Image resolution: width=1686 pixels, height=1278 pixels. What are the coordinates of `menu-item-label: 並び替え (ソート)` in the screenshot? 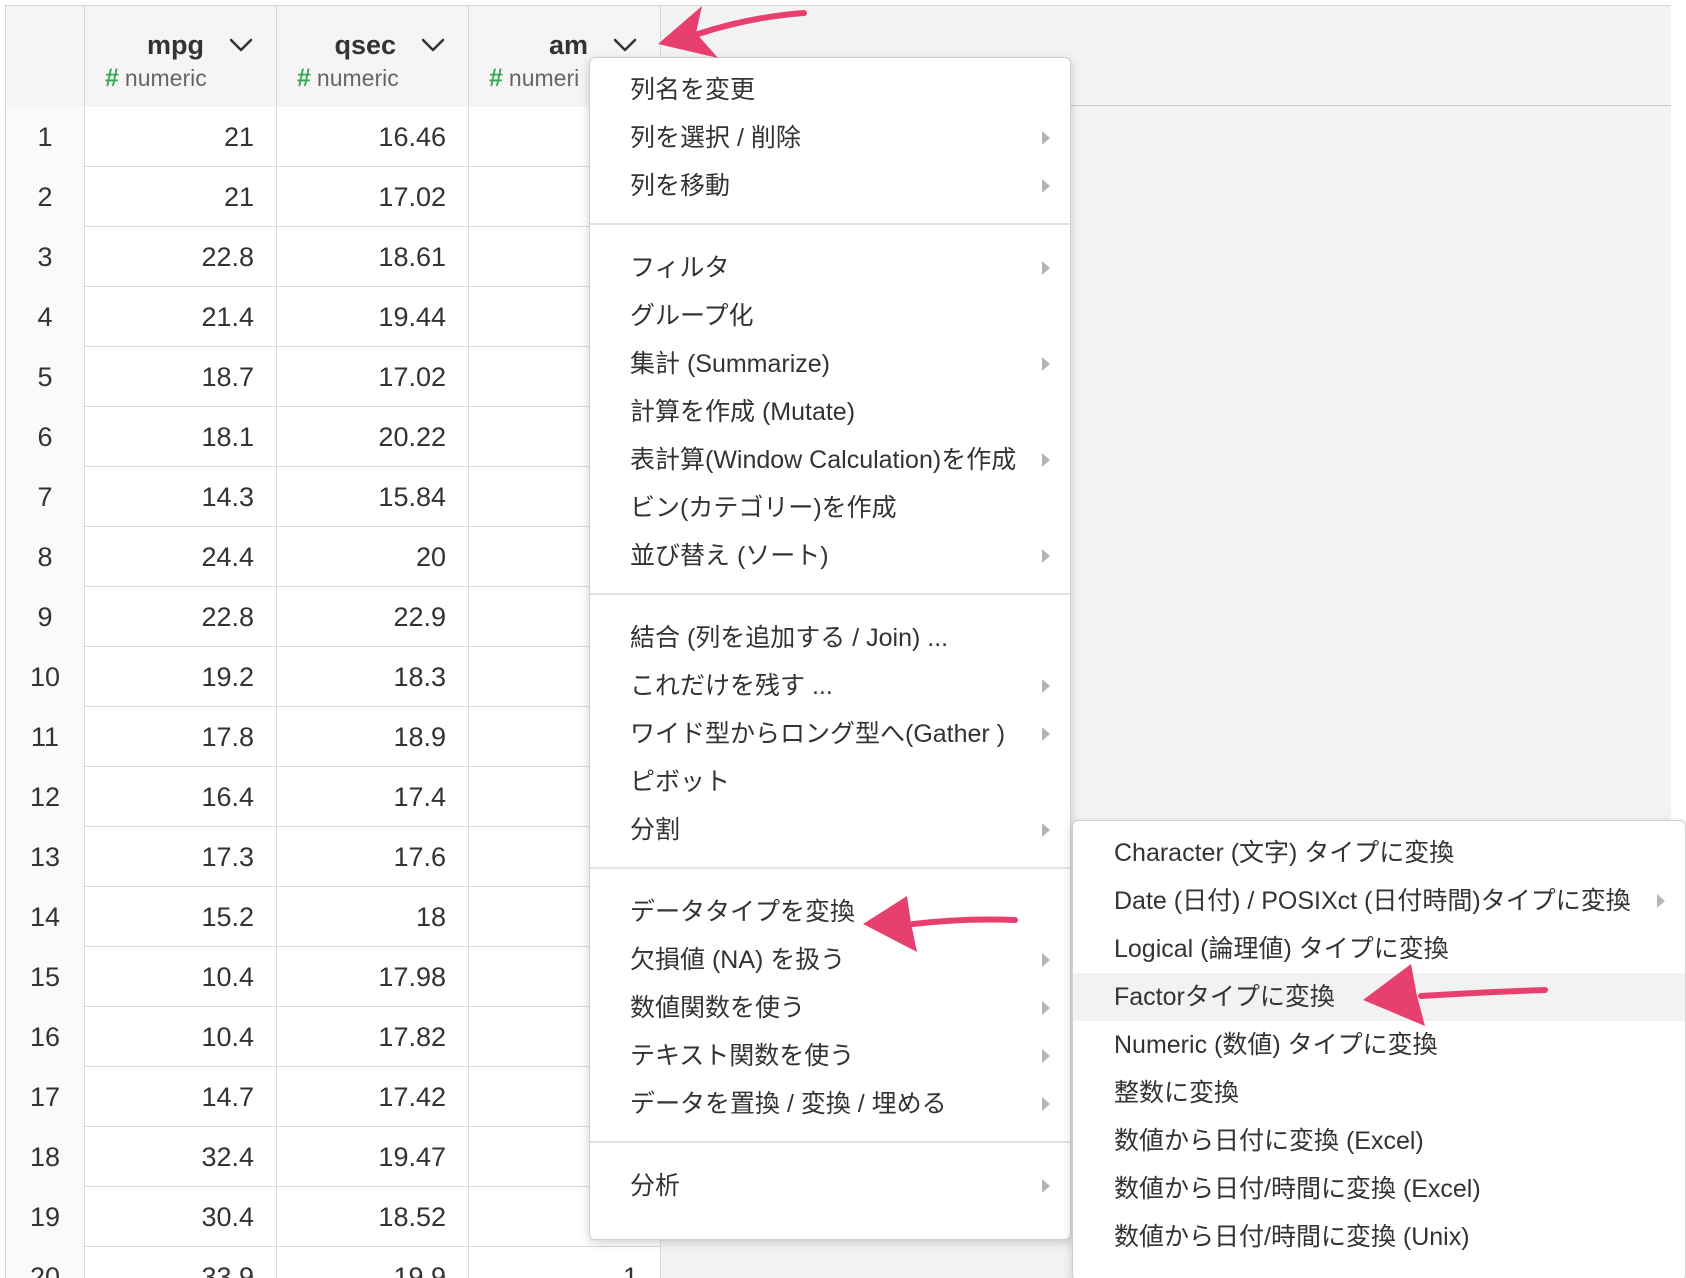 It's located at (729, 556).